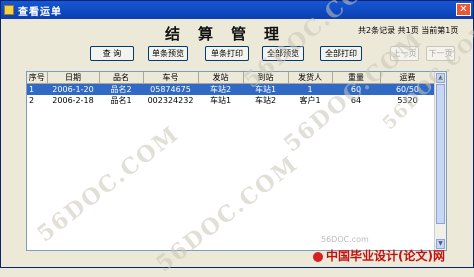  I want to click on all-print-button: 全部打印, so click(341, 53).